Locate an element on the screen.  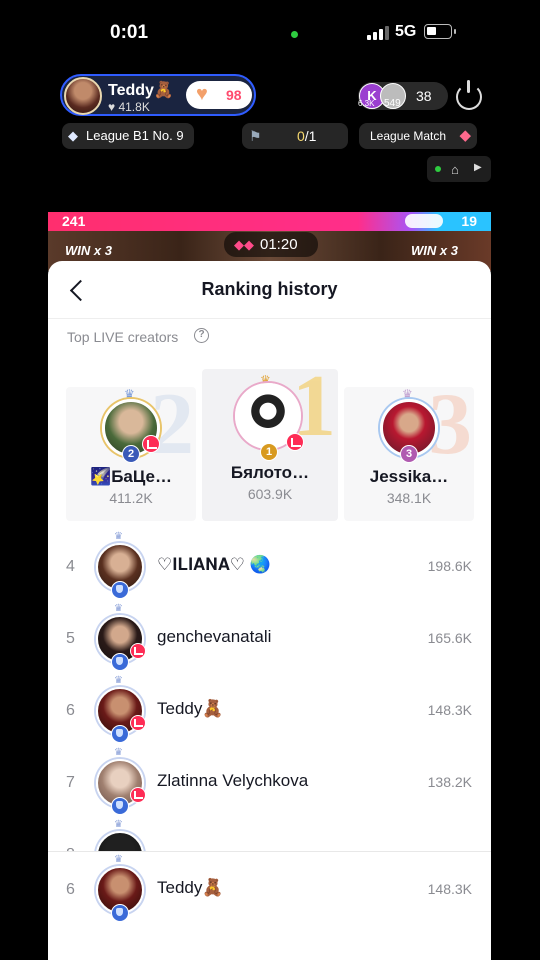
figures-icon: ⚑ is located at coordinates (255, 136).